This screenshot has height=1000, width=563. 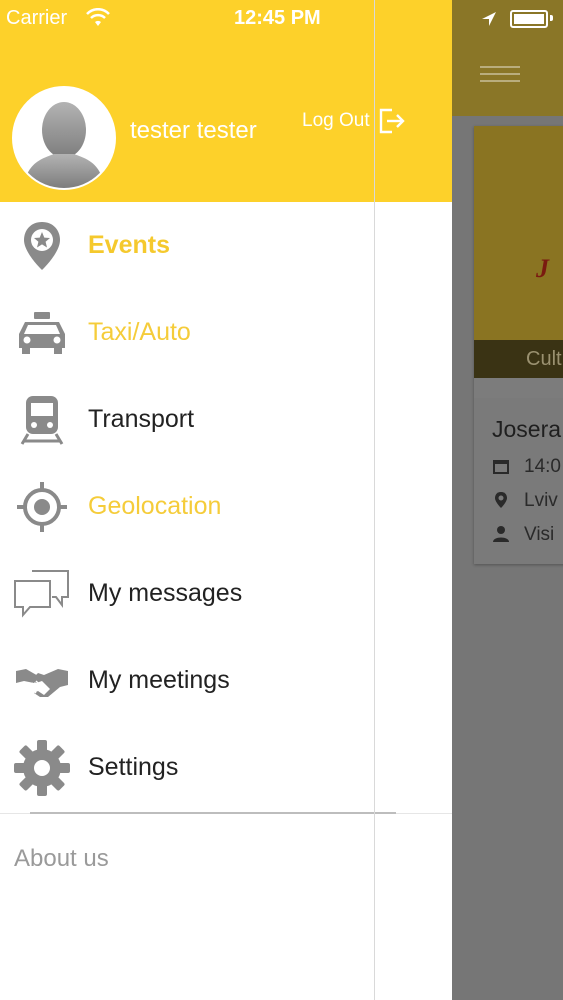 What do you see at coordinates (42, 594) in the screenshot?
I see `chat-bubbles-icon` at bounding box center [42, 594].